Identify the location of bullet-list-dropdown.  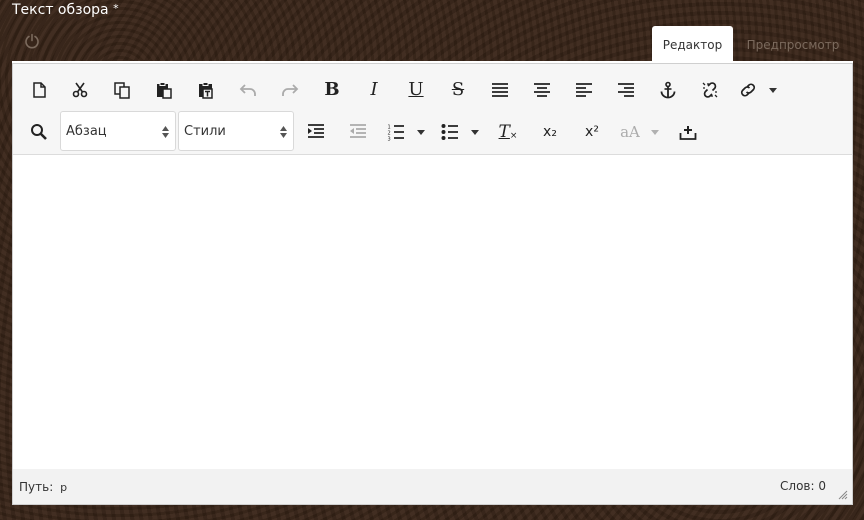
(475, 132).